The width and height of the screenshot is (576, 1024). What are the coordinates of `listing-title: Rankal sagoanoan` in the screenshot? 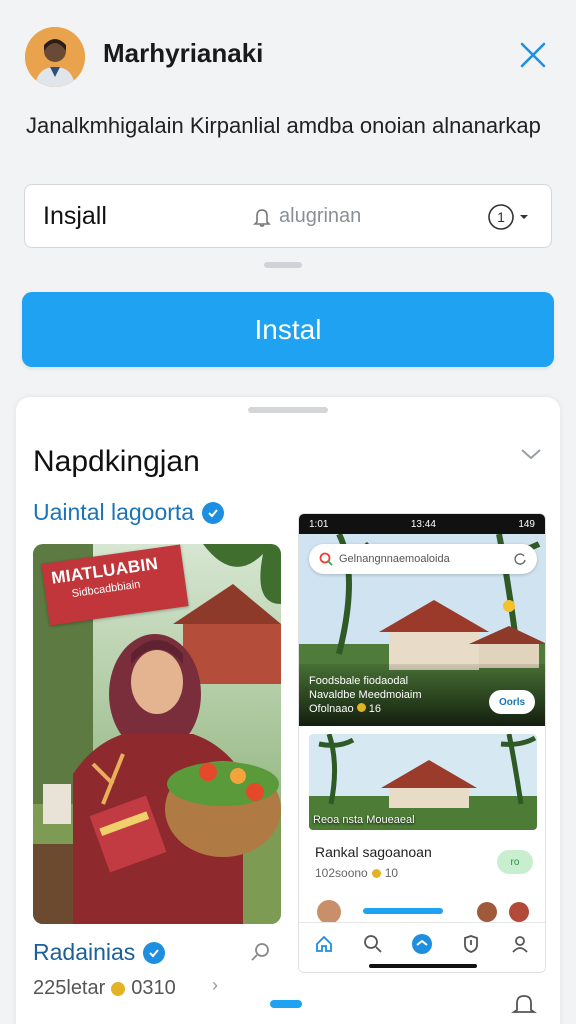 It's located at (373, 852).